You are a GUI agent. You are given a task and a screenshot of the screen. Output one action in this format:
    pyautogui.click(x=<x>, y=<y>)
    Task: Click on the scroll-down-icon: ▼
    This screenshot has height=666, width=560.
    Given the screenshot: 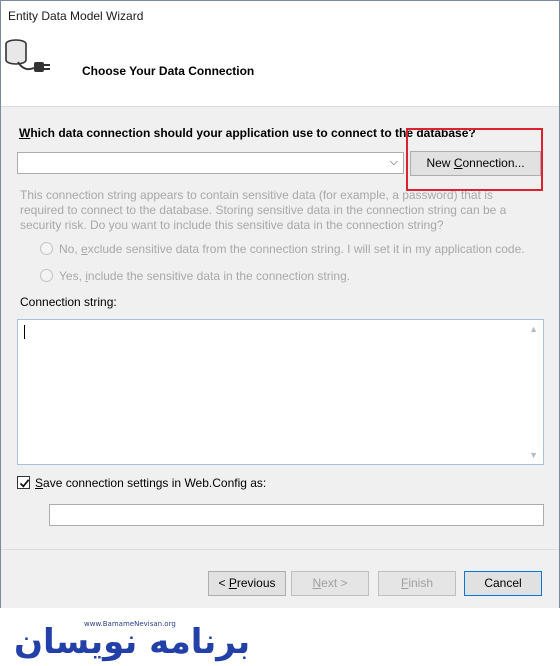 What is the action you would take?
    pyautogui.click(x=533, y=455)
    